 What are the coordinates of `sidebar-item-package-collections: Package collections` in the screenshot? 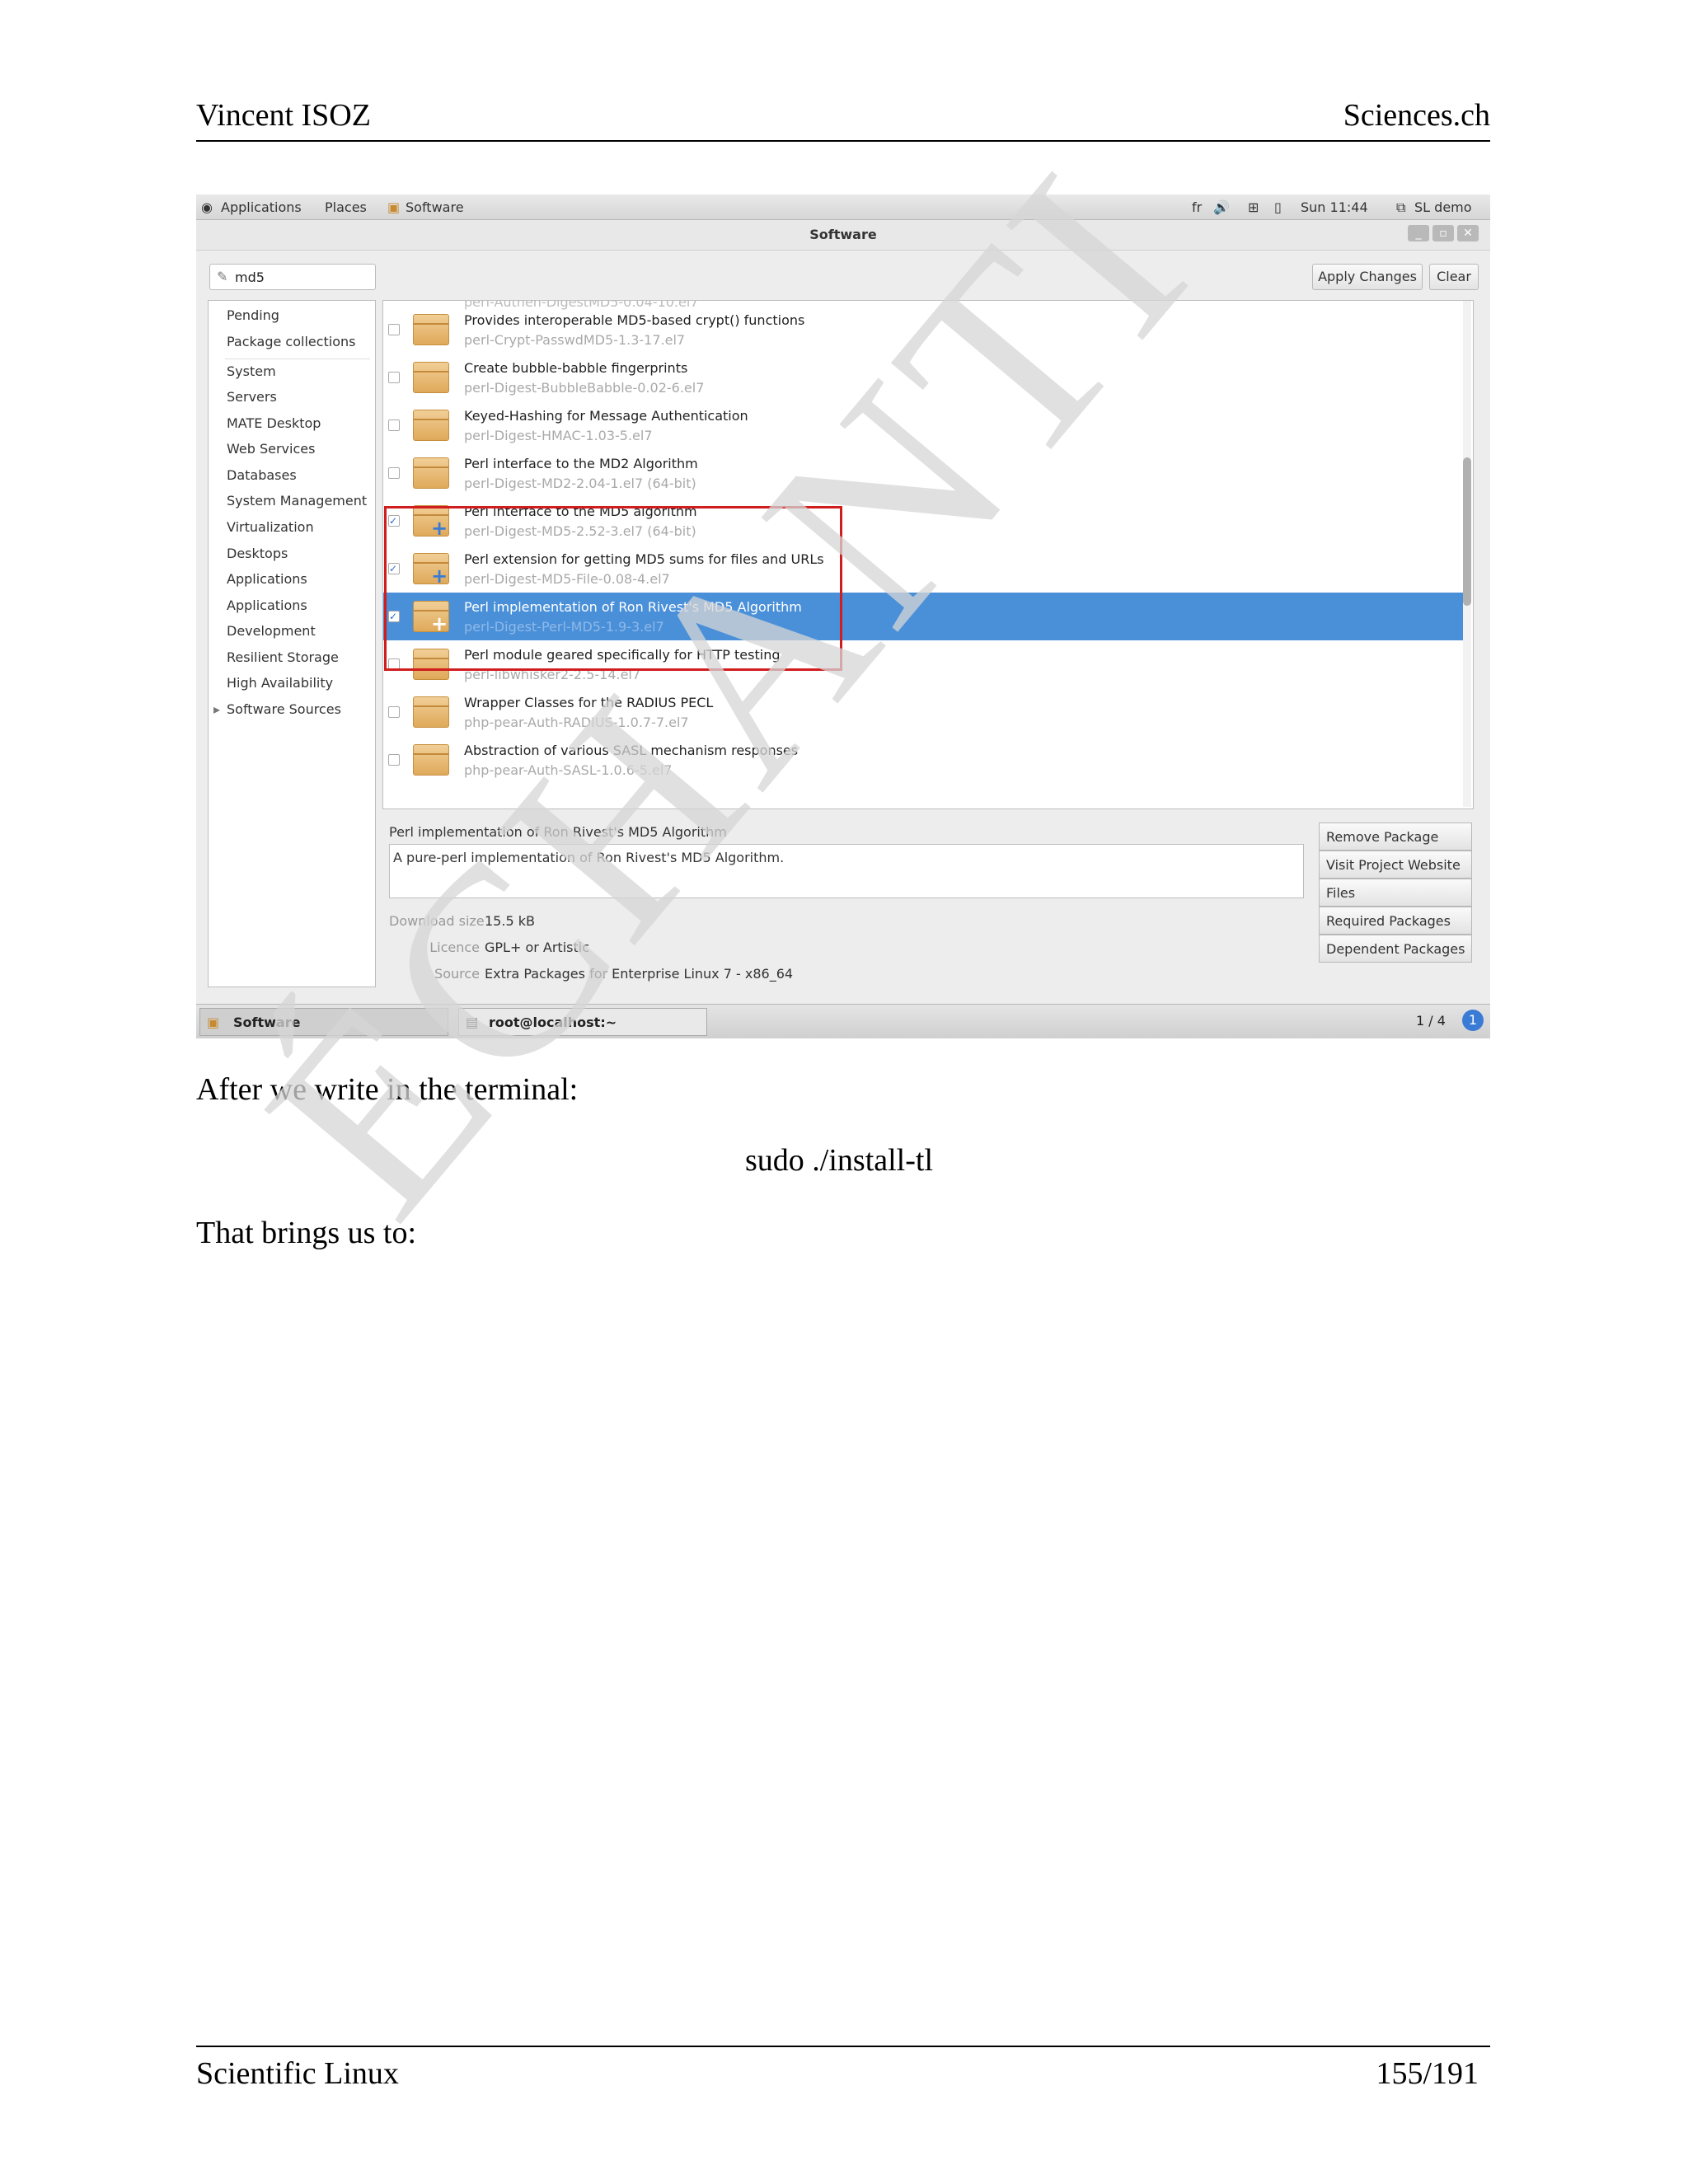 It's located at (291, 341).